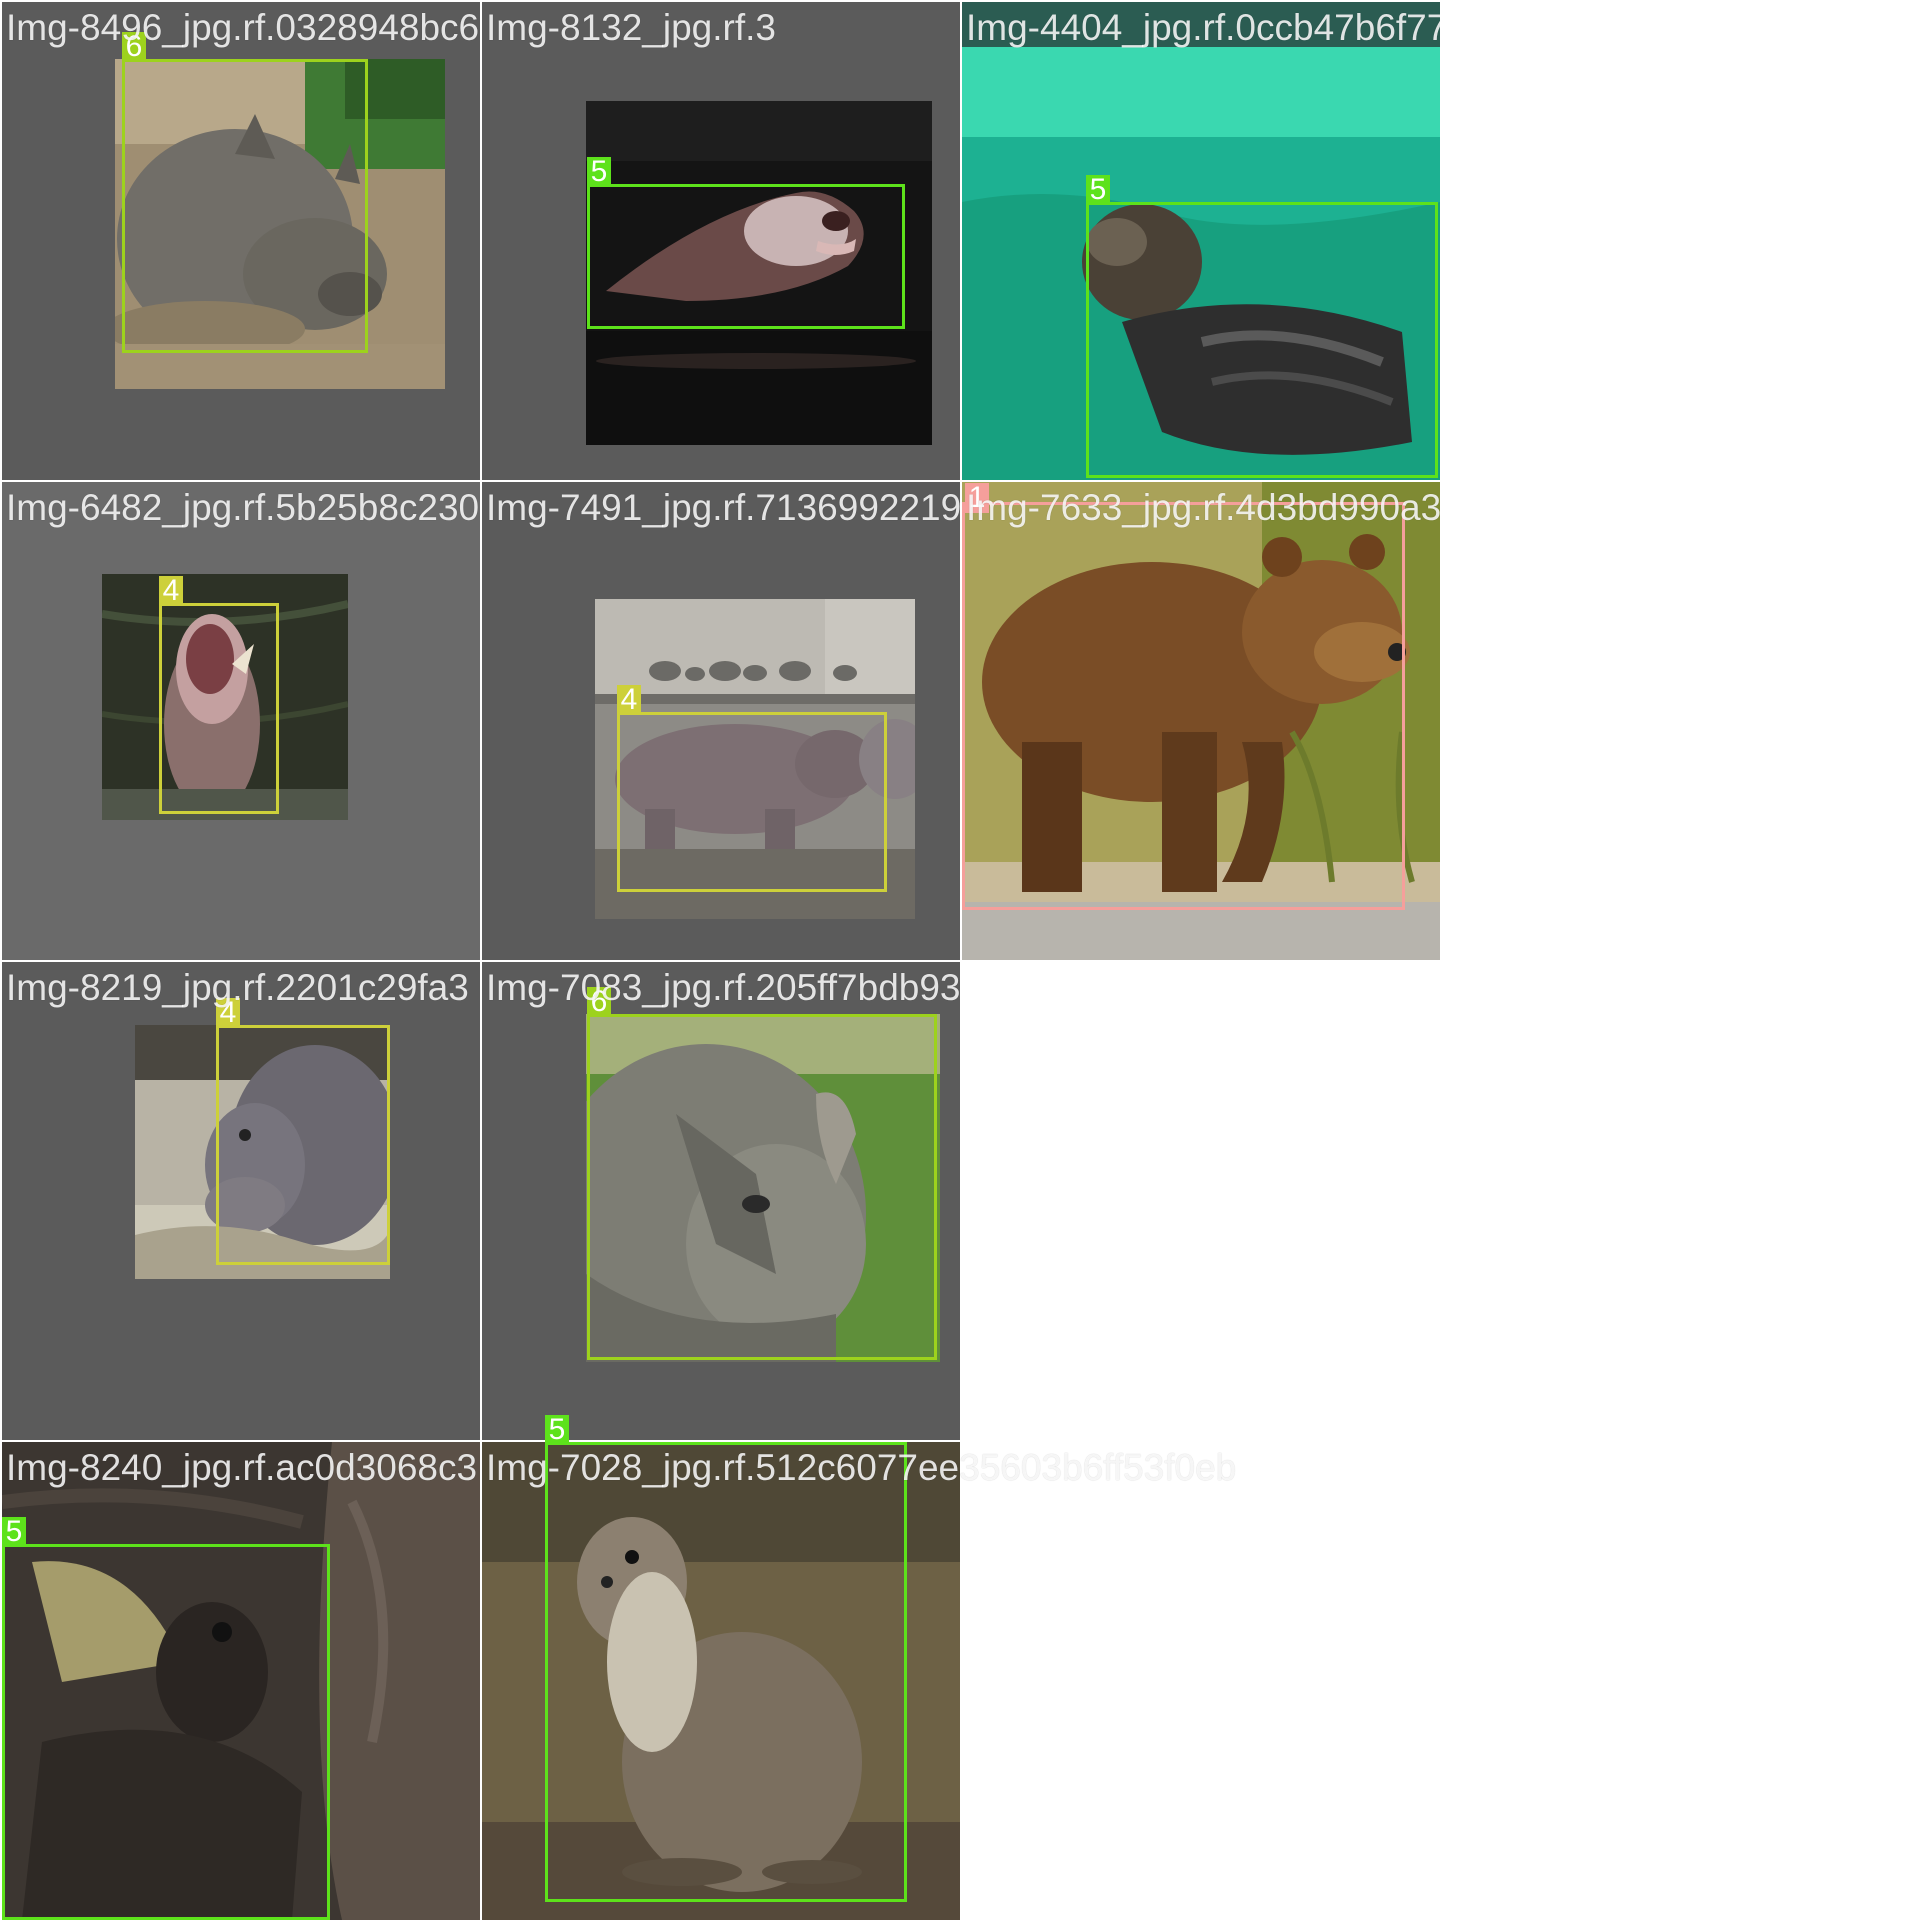 The height and width of the screenshot is (1920, 1920). What do you see at coordinates (242, 1467) in the screenshot?
I see `image-filename: Img-8240_jpg.rf.ac0d3068c3` at bounding box center [242, 1467].